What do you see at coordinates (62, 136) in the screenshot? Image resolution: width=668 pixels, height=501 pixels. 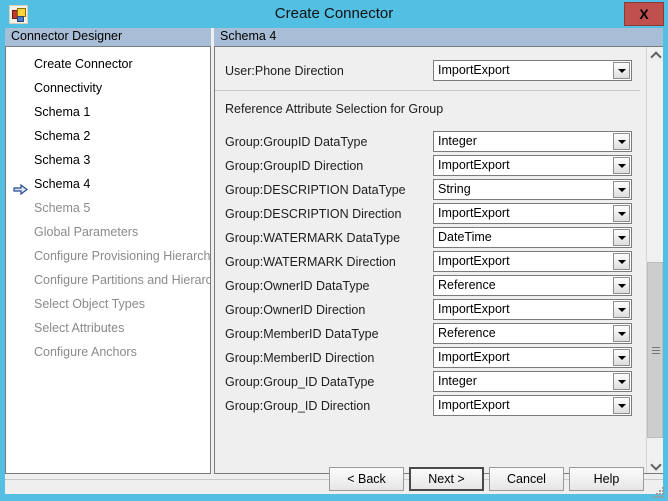 I see `sidebar-item-label: Schema 2` at bounding box center [62, 136].